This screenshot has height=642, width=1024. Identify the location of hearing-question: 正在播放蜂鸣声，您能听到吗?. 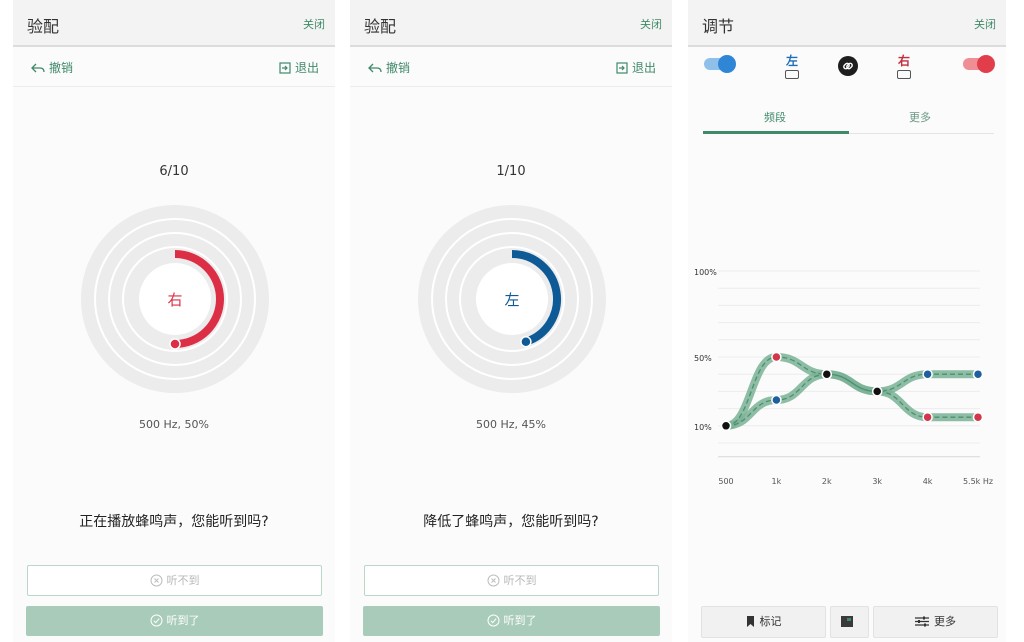
(174, 522).